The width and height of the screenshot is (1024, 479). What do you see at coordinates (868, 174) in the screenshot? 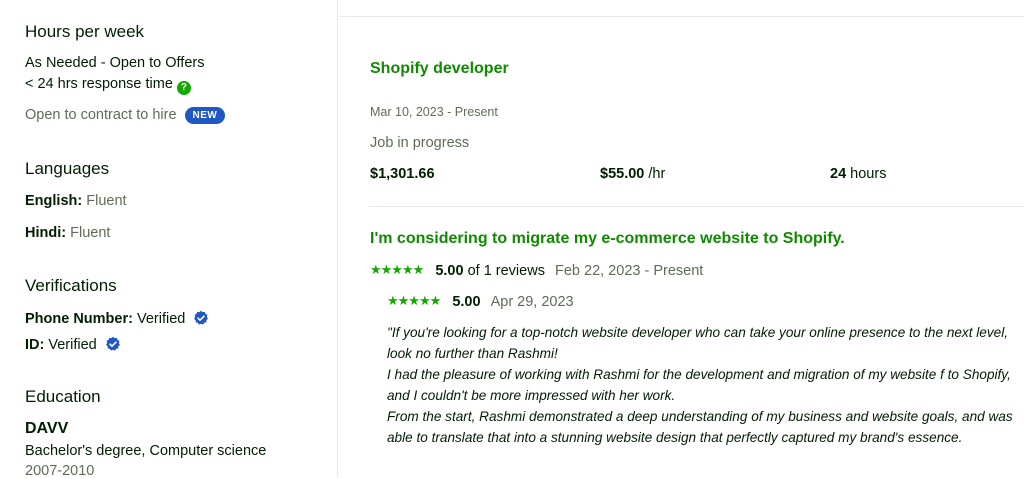
I see `job-hours-unit: hours` at bounding box center [868, 174].